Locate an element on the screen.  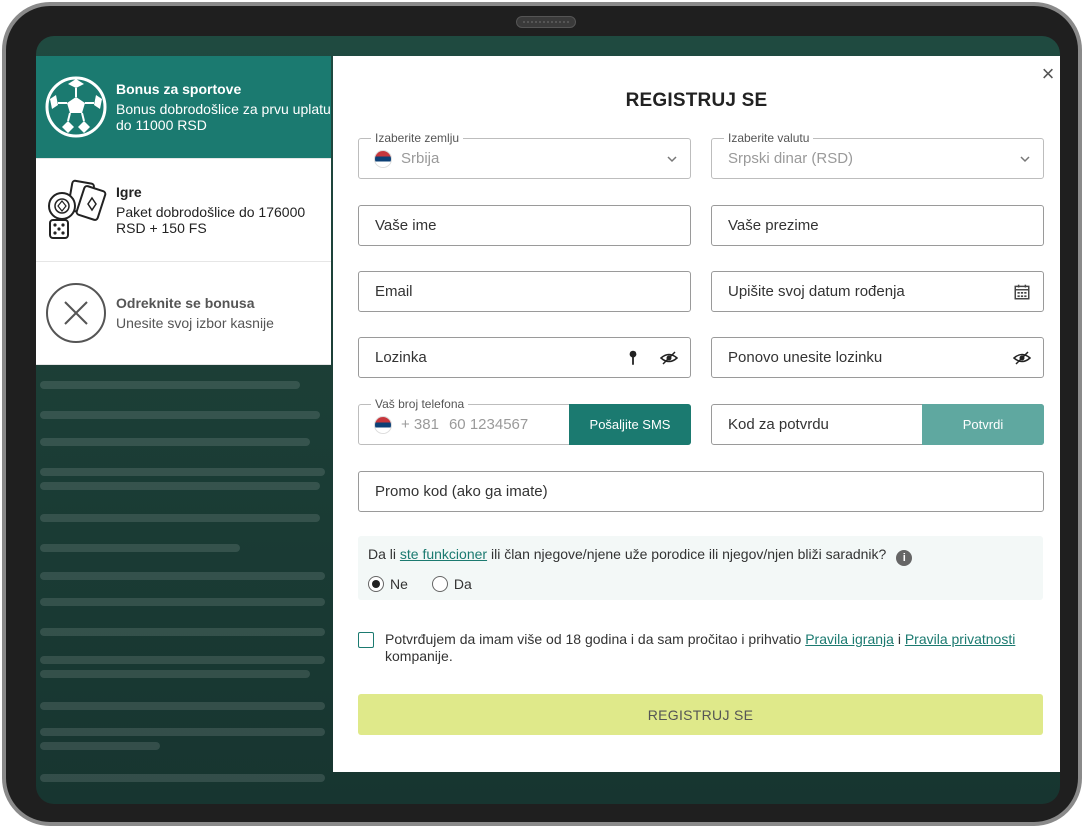
country-label: Izaberite zemlju is located at coordinates (417, 138).